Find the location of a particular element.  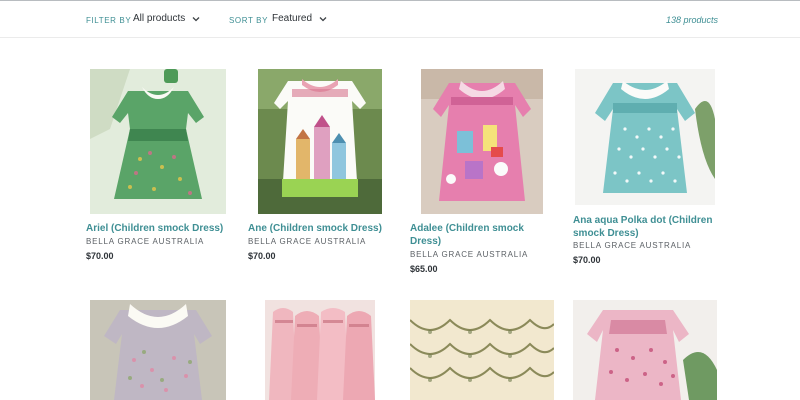

filter-label: FILTER BY is located at coordinates (109, 20).